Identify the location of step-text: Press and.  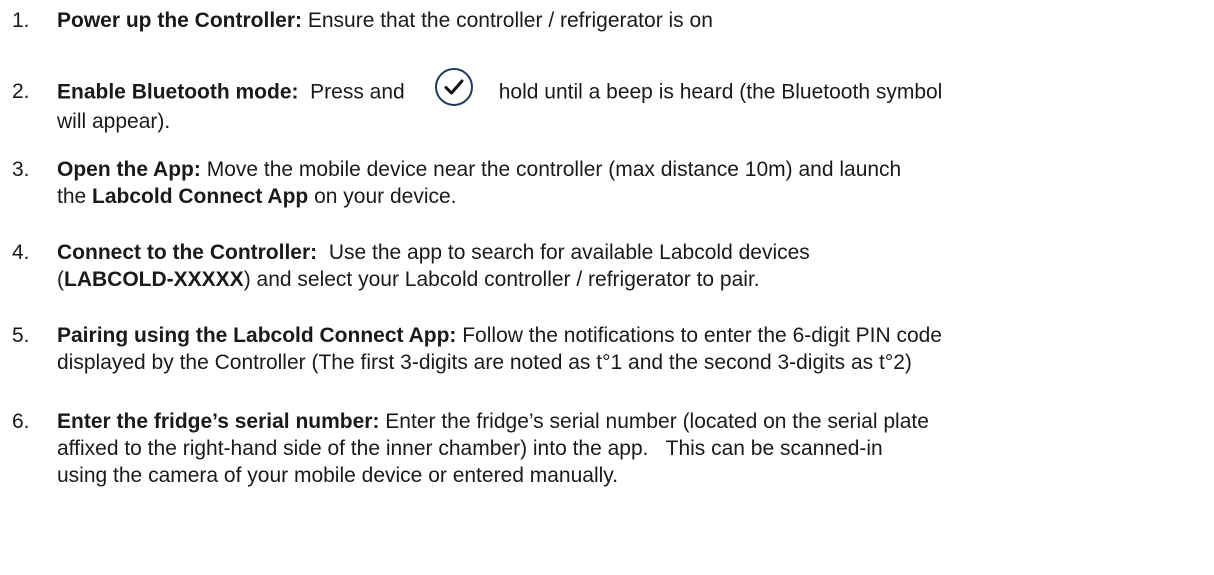
(351, 92).